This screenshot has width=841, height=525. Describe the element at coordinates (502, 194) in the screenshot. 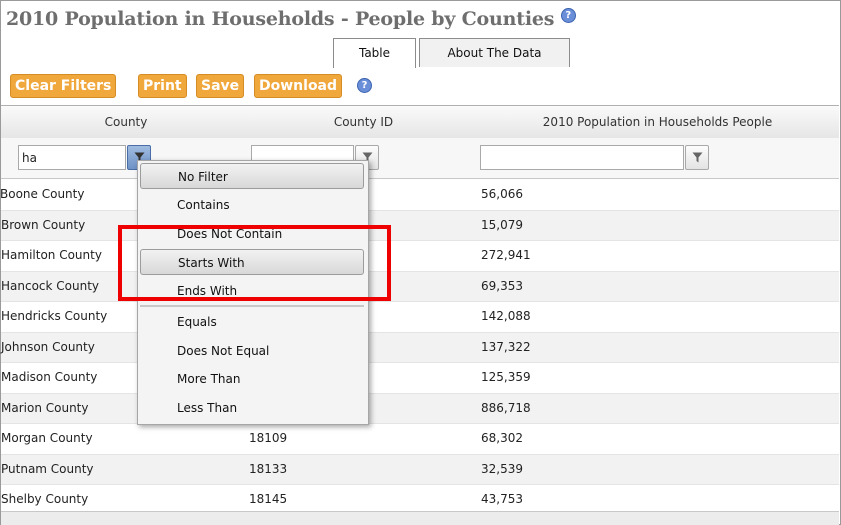

I see `population-cell: 56,066` at that location.